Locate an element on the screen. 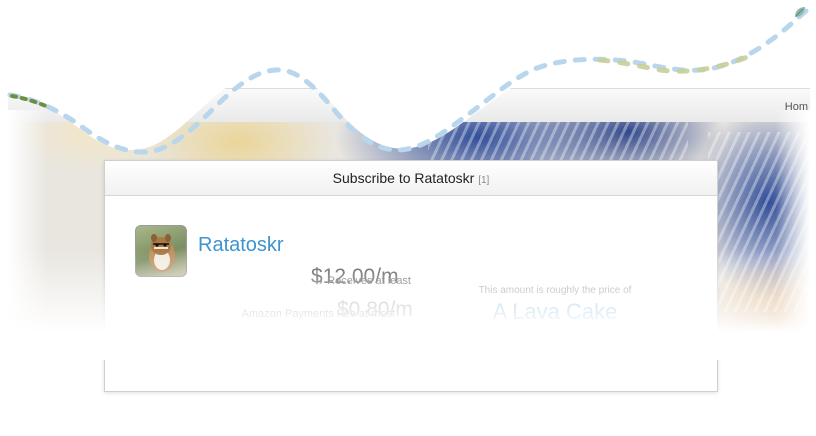 Image resolution: width=816 pixels, height=436 pixels. dialog-title: Subscribe to Ratatoskr is located at coordinates (403, 178).